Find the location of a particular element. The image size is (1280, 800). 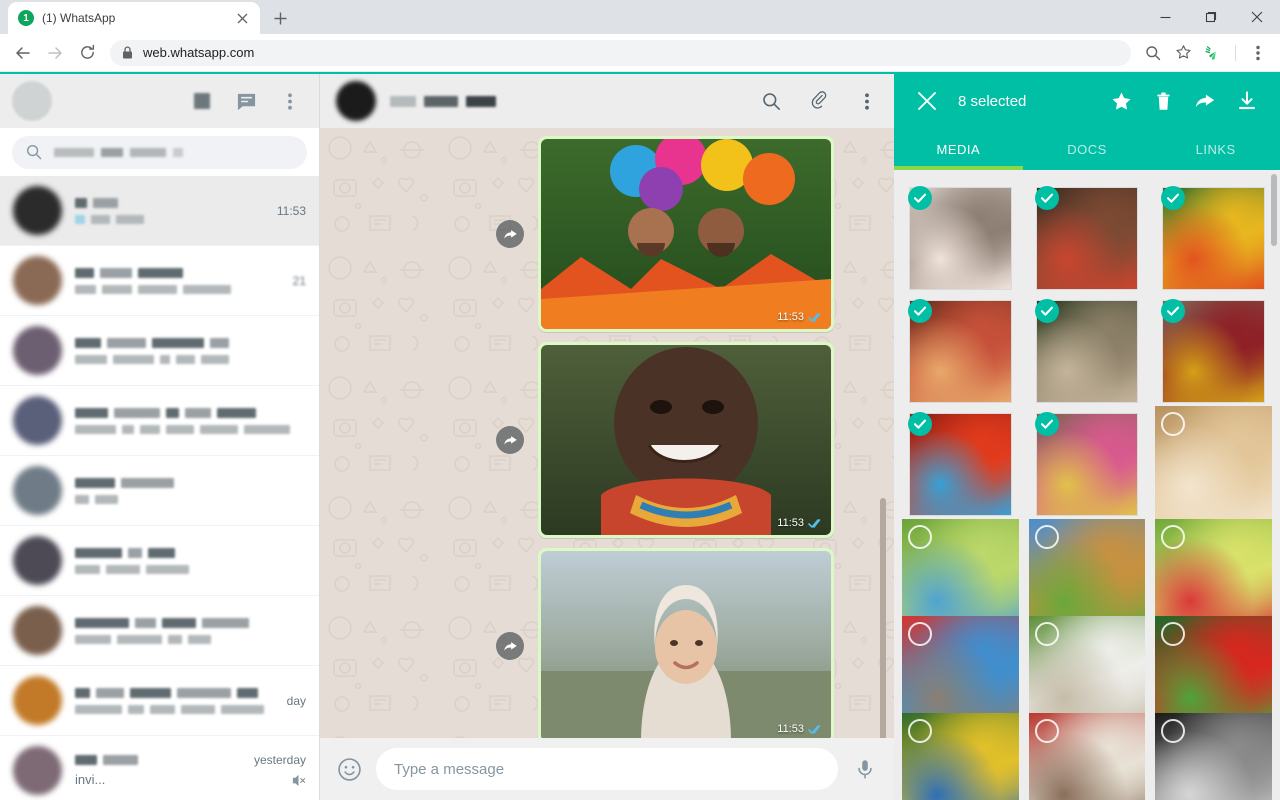

message-input is located at coordinates (607, 769).